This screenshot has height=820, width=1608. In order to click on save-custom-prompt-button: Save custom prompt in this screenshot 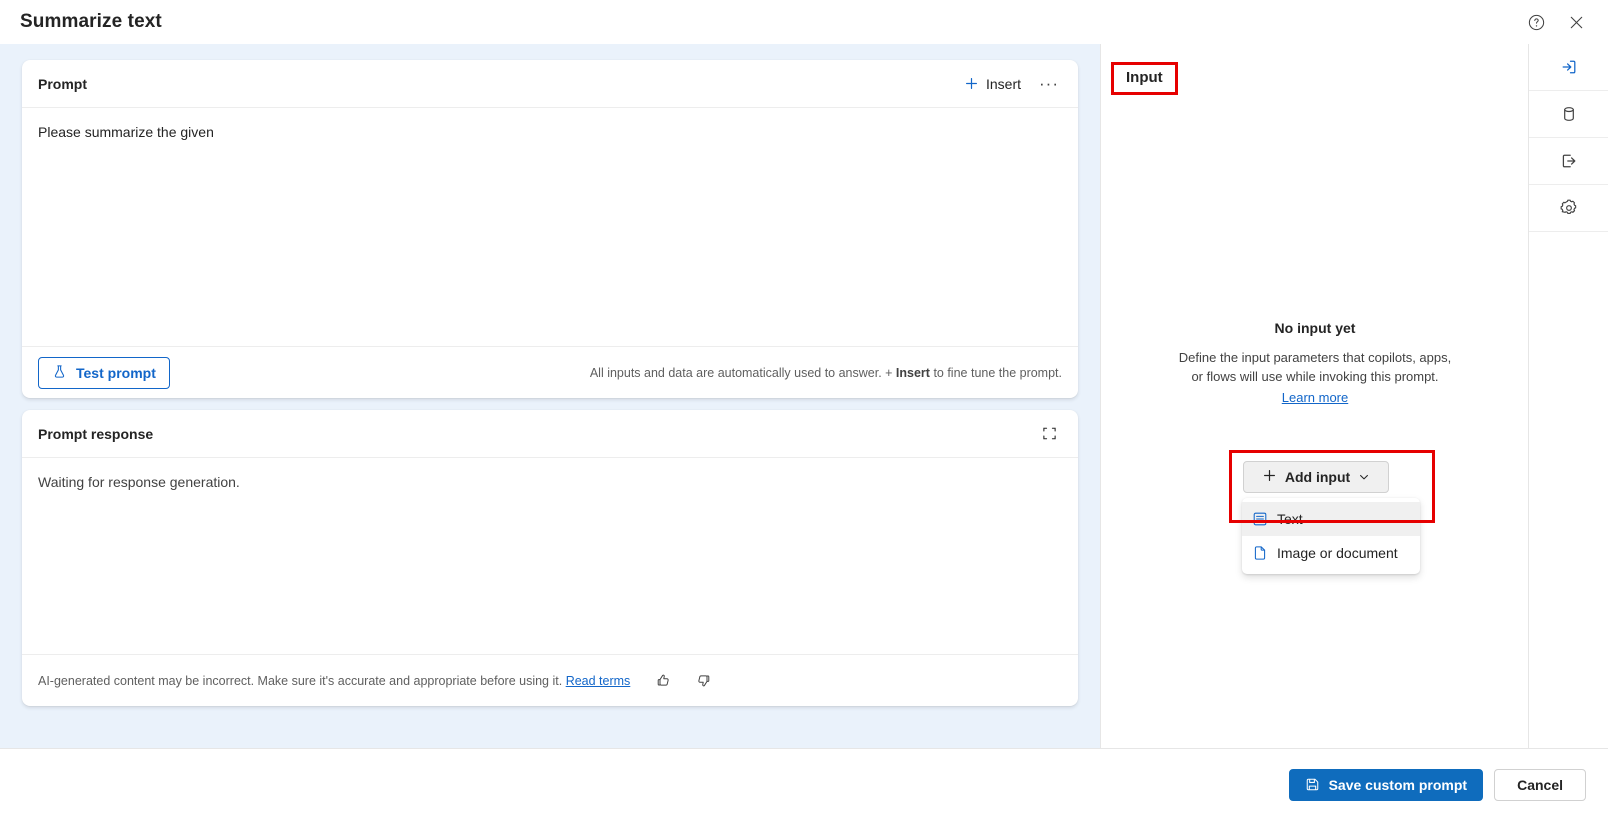, I will do `click(1386, 784)`.